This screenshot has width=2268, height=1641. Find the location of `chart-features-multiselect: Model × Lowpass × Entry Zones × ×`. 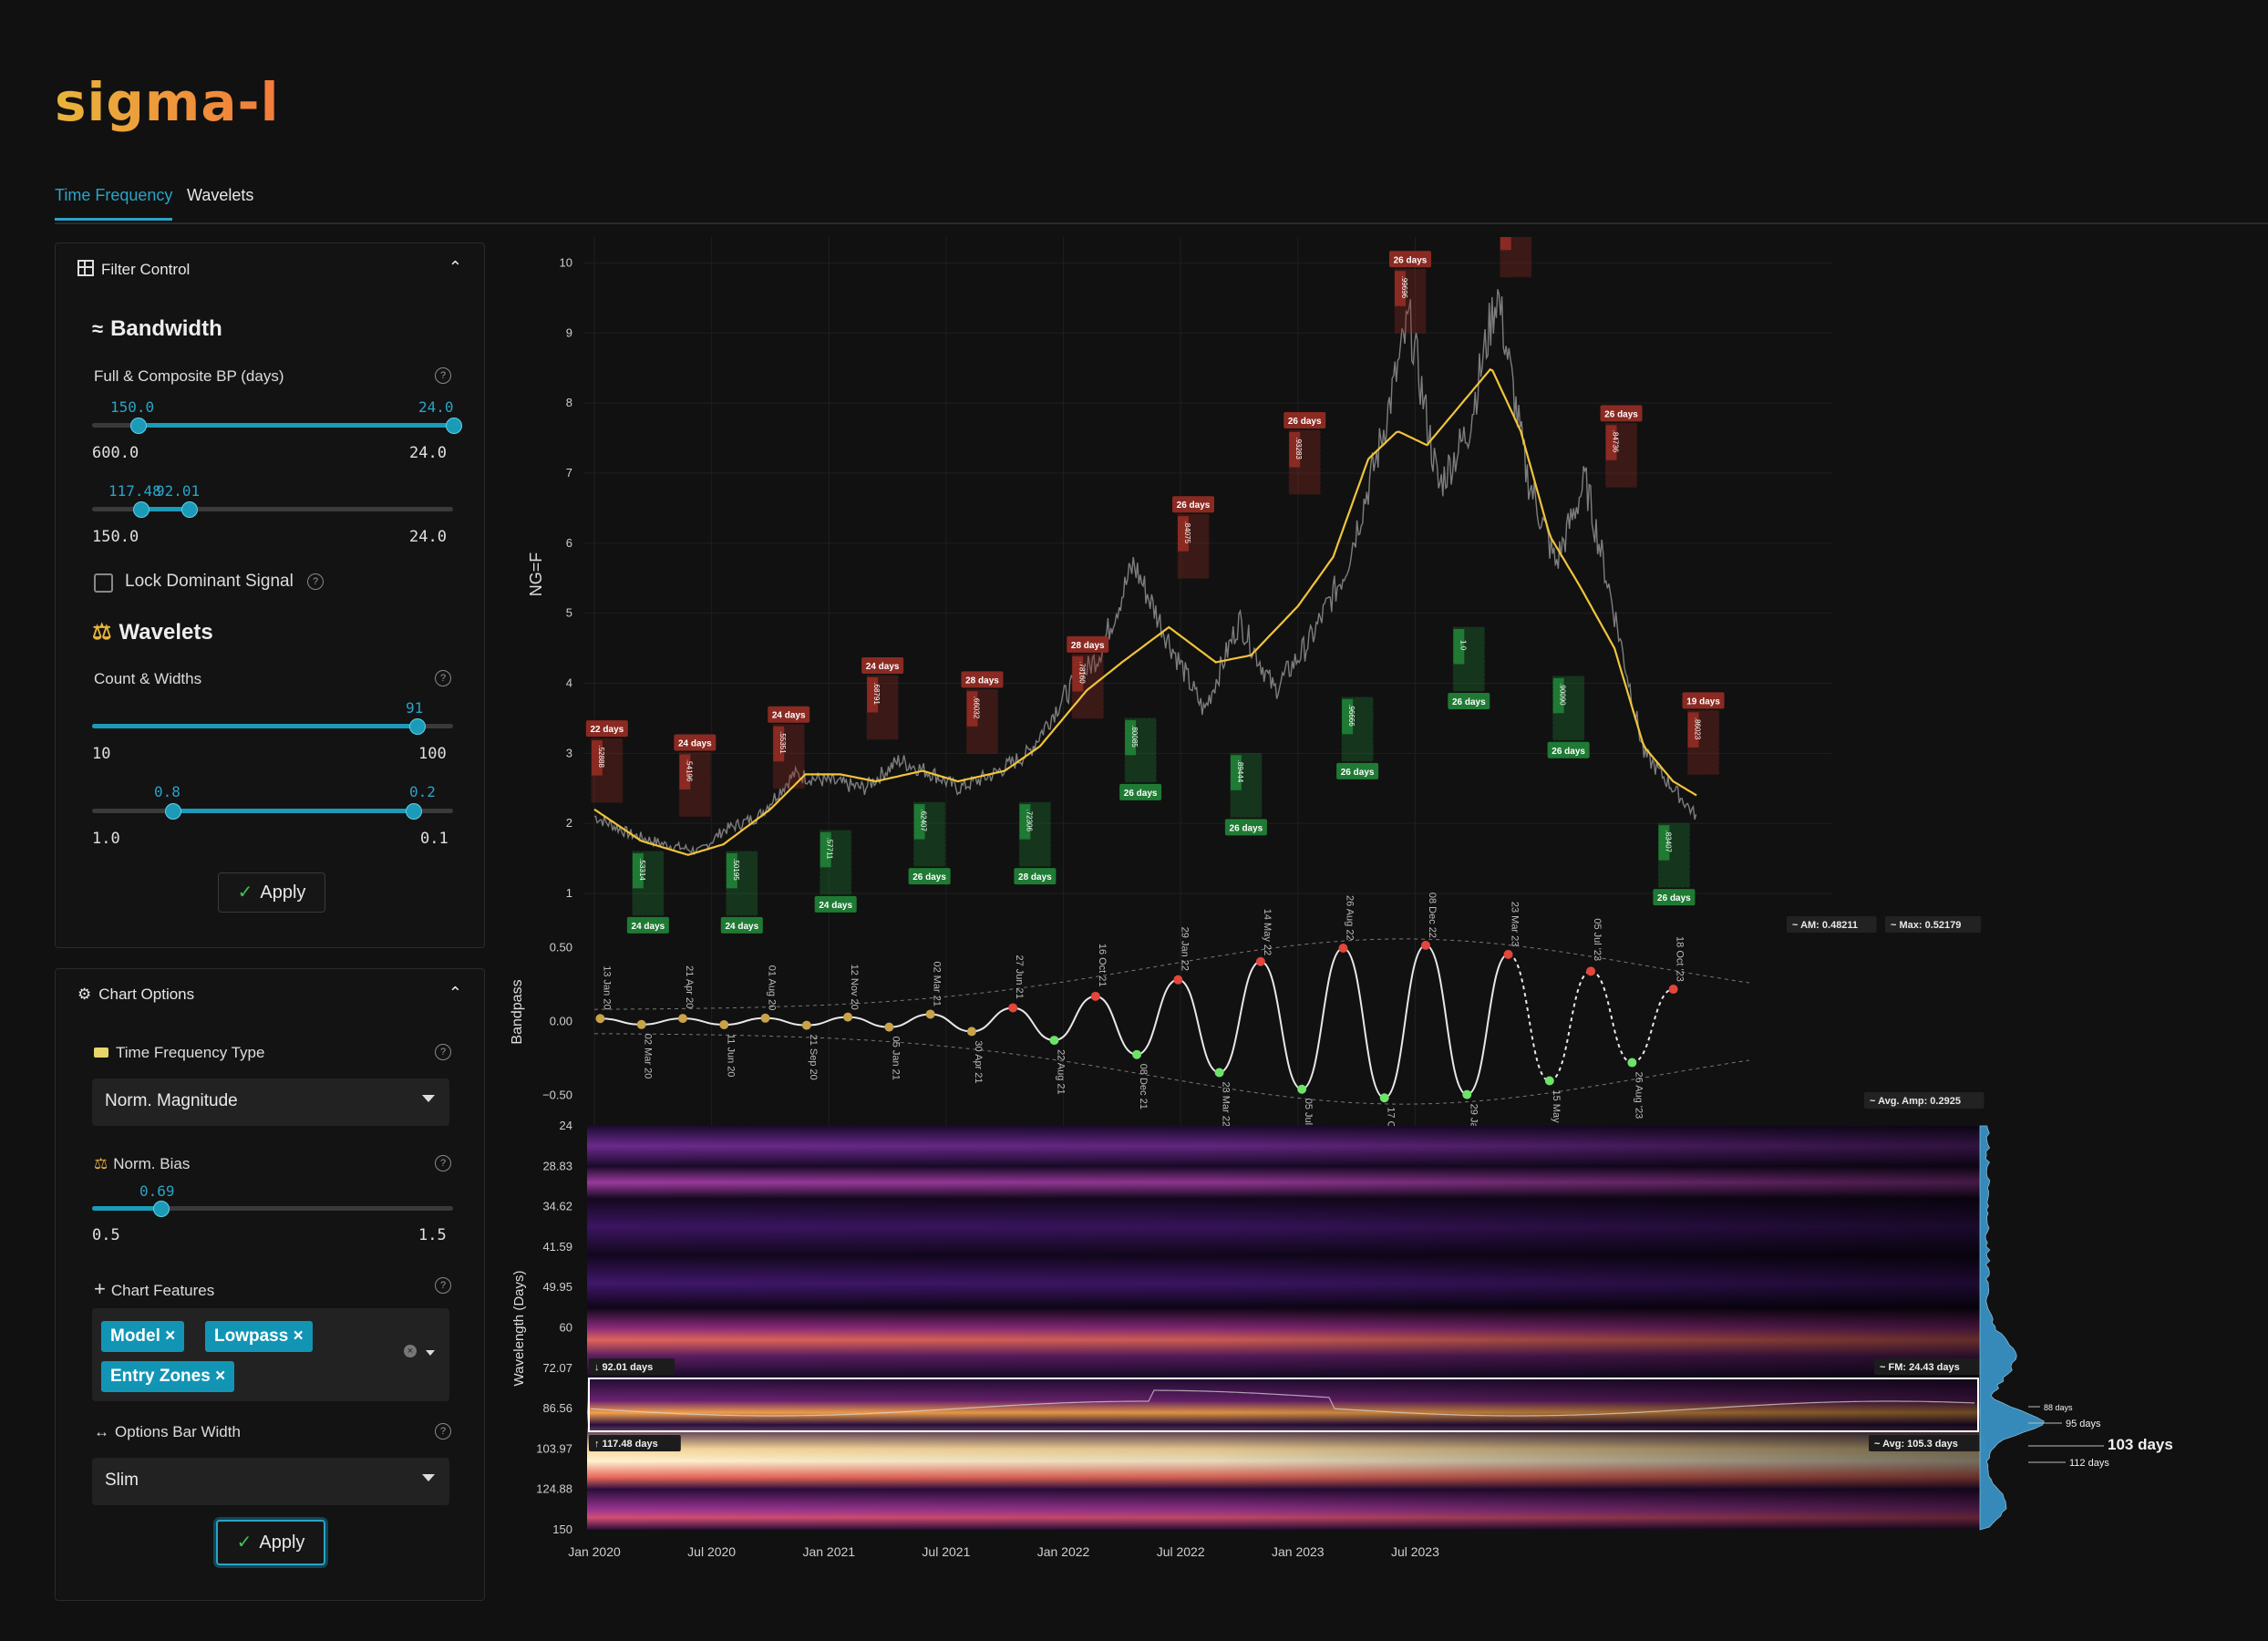

chart-features-multiselect: Model × Lowpass × Entry Zones × × is located at coordinates (270, 1354).